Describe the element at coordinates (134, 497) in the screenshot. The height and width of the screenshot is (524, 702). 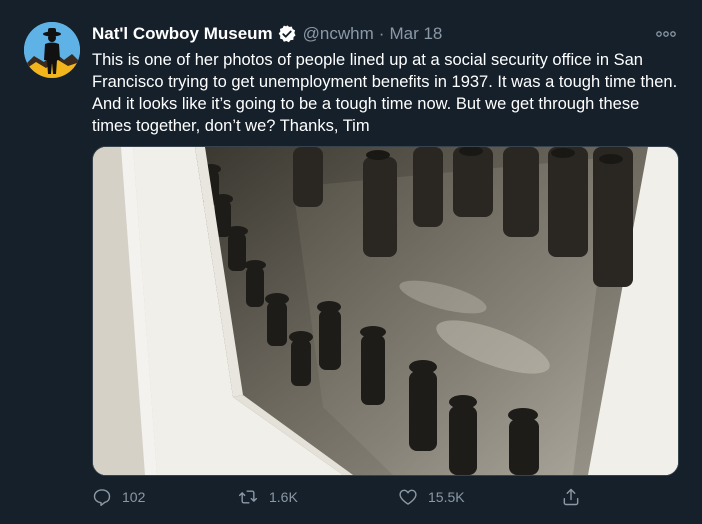
I see `reply-count: 102` at that location.